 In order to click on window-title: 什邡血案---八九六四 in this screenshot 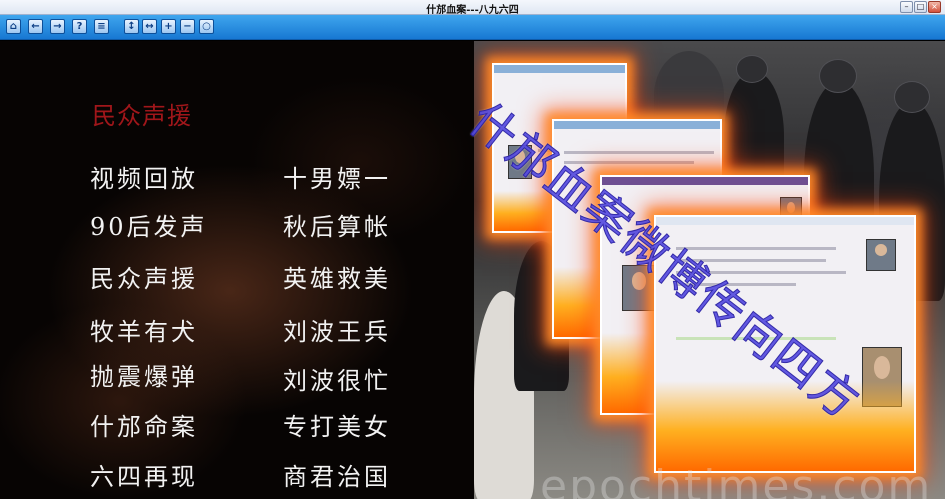, I will do `click(472, 10)`.